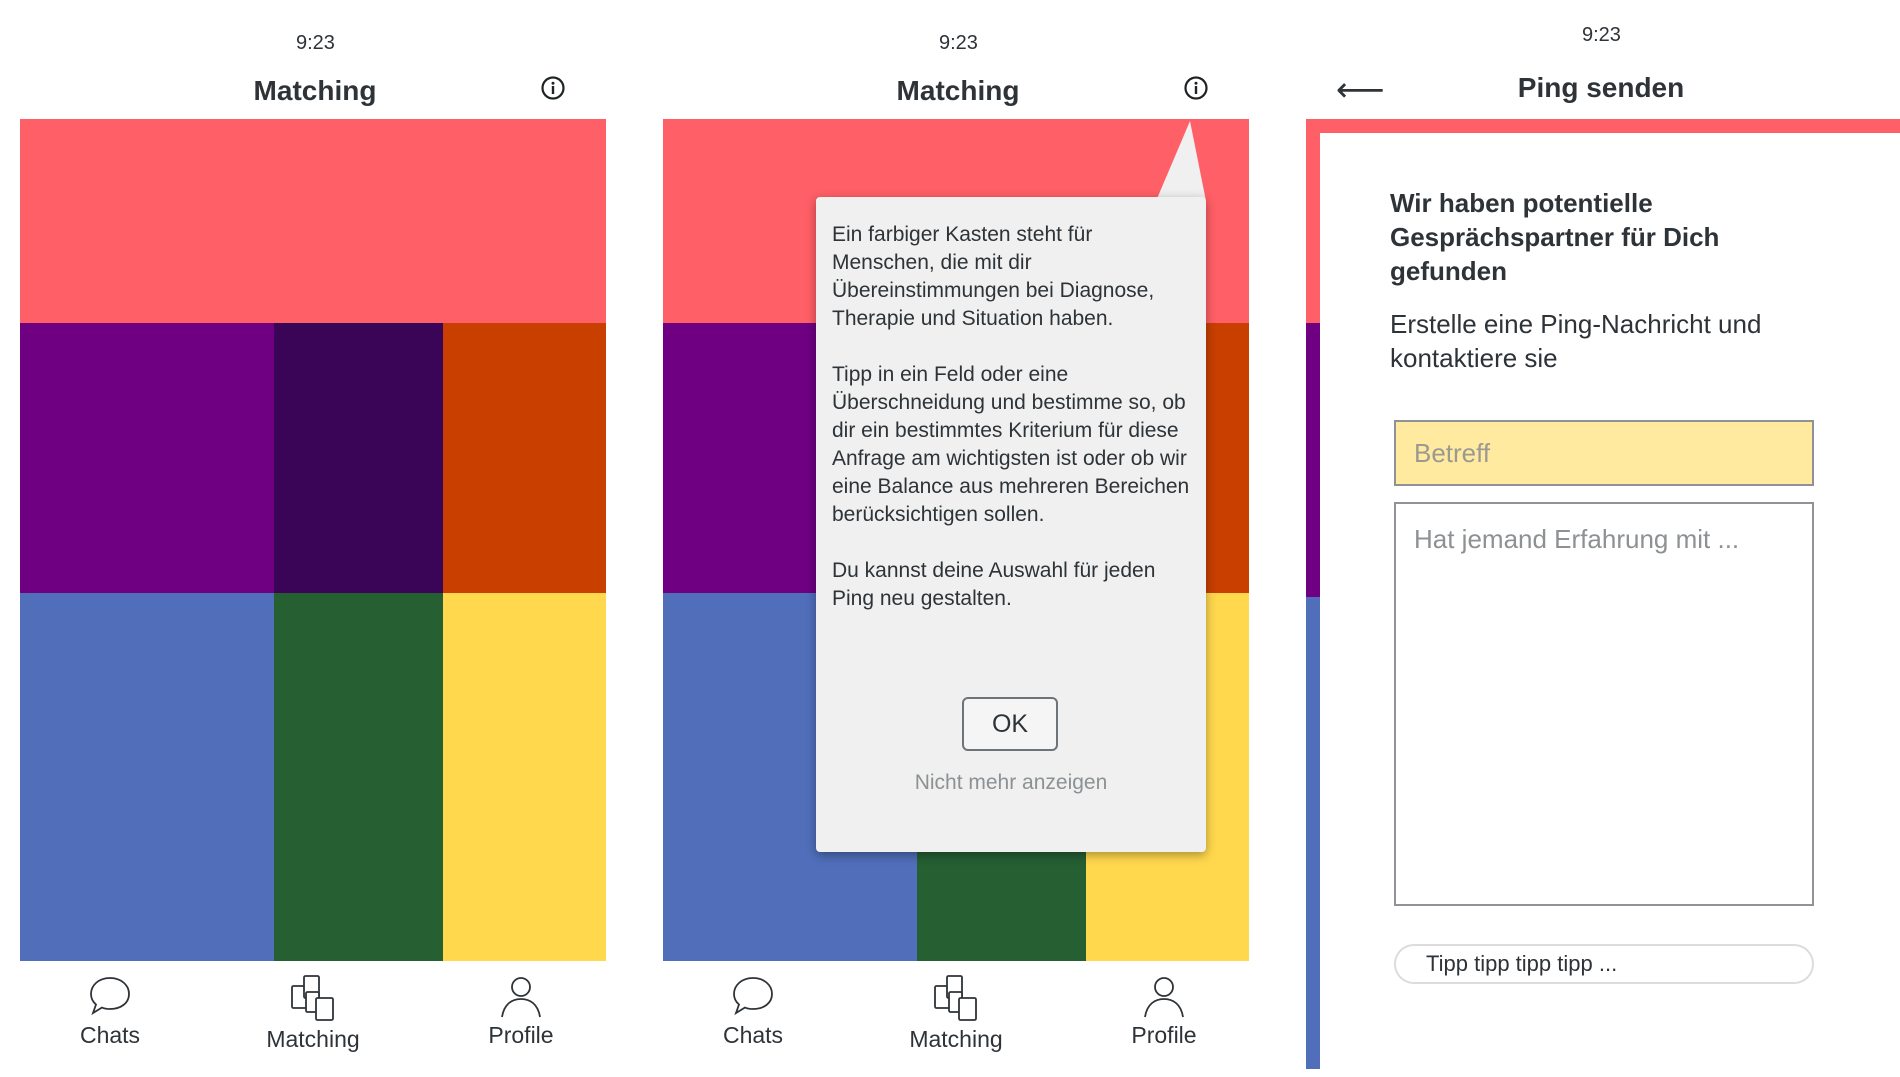 The image size is (1900, 1077). What do you see at coordinates (1011, 783) in the screenshot?
I see `dont-show-again-link: Nicht mehr anzeigen` at bounding box center [1011, 783].